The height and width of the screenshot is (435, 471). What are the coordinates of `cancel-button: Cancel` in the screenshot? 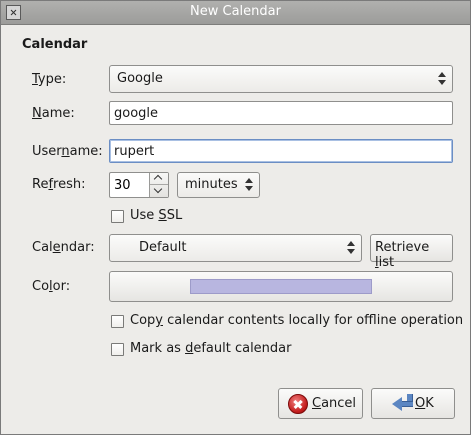 It's located at (320, 403).